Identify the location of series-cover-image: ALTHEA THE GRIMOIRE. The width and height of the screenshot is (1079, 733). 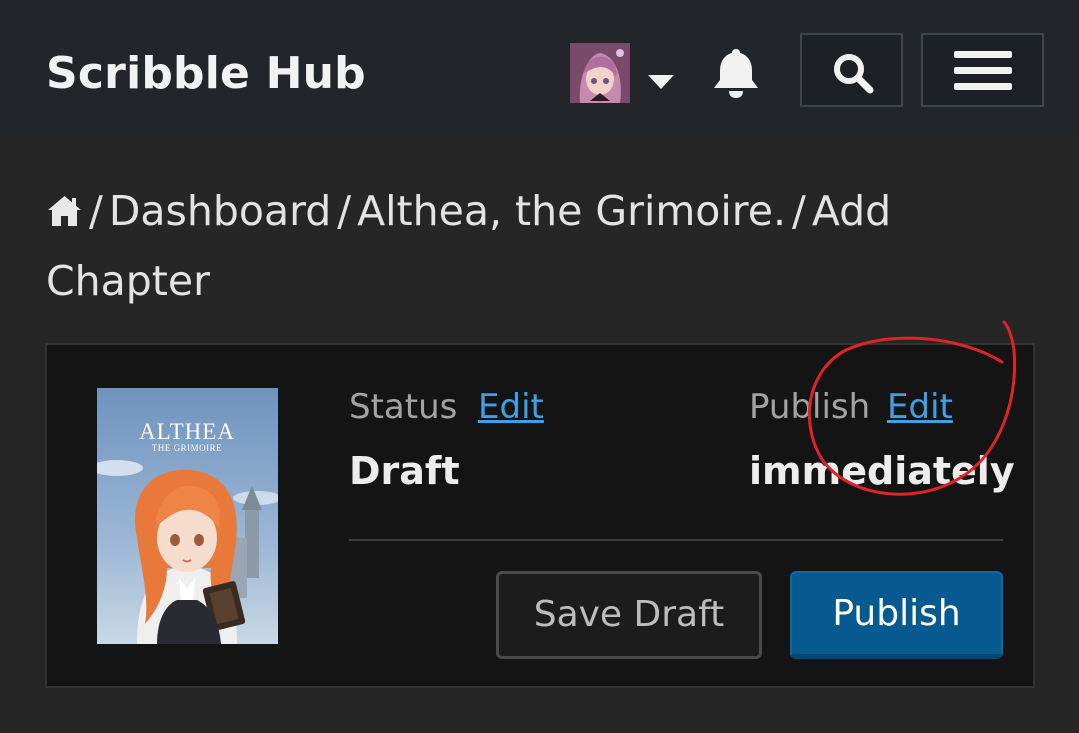
(187, 516).